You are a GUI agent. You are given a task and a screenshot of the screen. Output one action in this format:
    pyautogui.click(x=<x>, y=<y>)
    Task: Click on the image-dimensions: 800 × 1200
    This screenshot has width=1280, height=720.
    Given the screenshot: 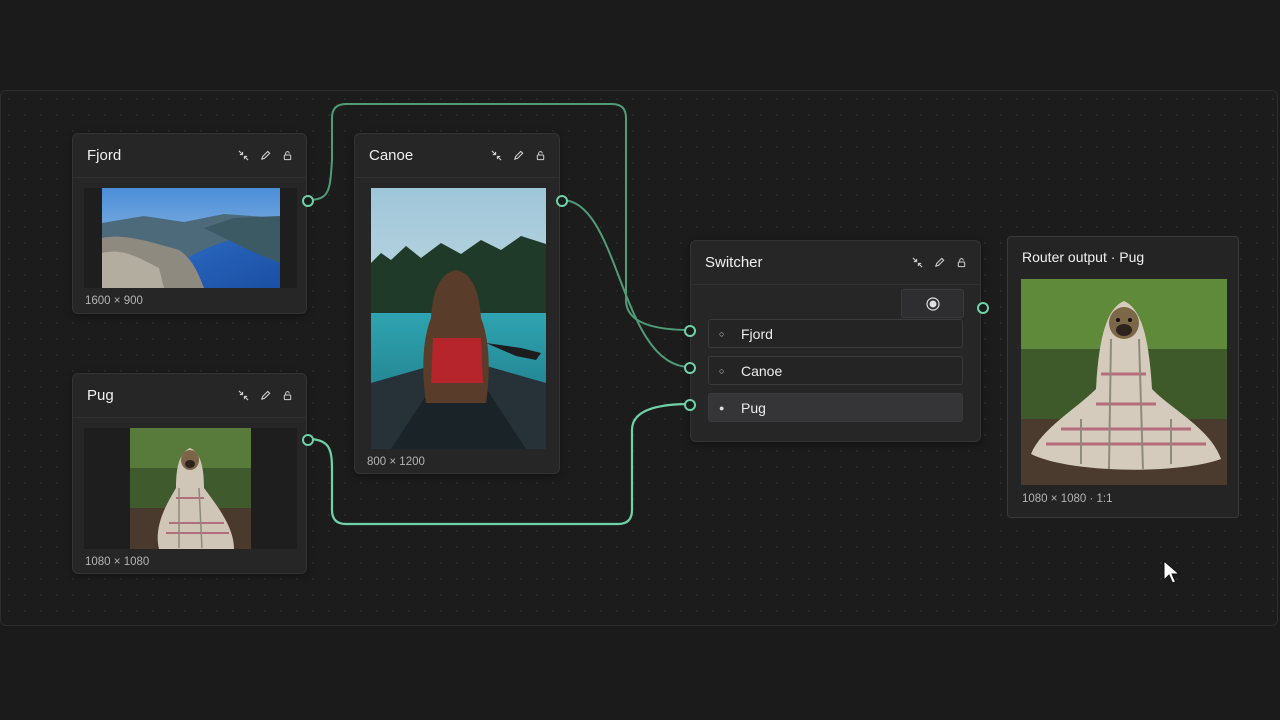 What is the action you would take?
    pyautogui.click(x=396, y=462)
    